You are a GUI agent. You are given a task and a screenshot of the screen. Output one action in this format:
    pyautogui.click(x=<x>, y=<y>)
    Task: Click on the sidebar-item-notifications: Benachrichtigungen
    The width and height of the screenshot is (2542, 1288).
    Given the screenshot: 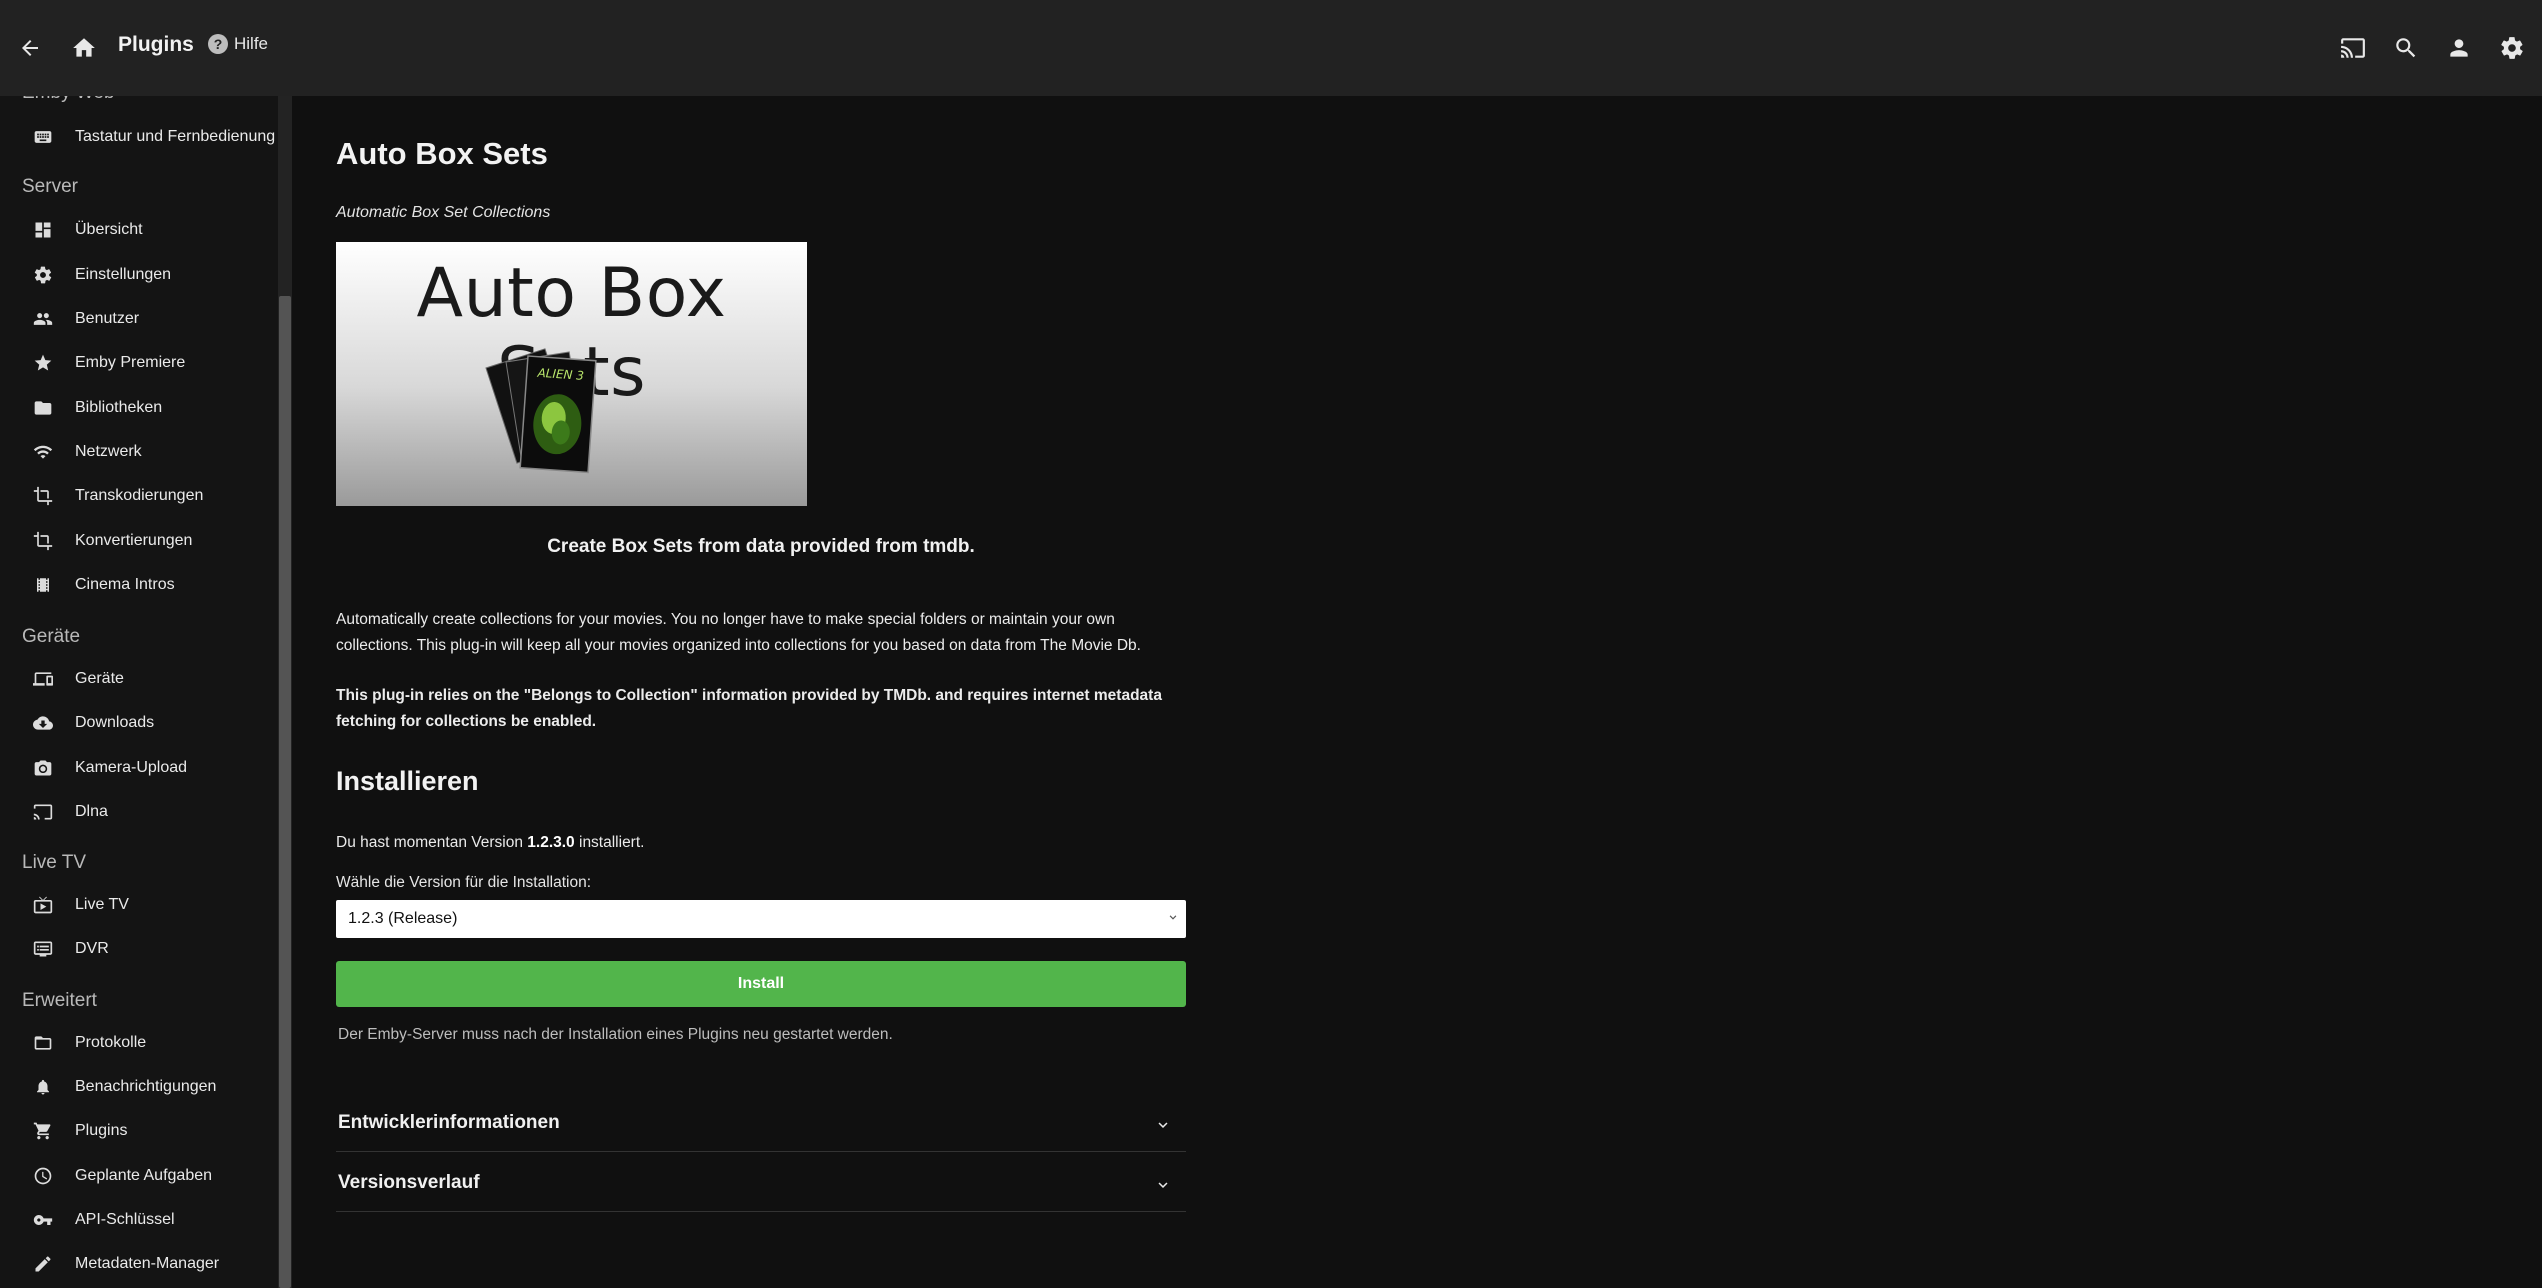 What is the action you would take?
    pyautogui.click(x=138, y=1087)
    